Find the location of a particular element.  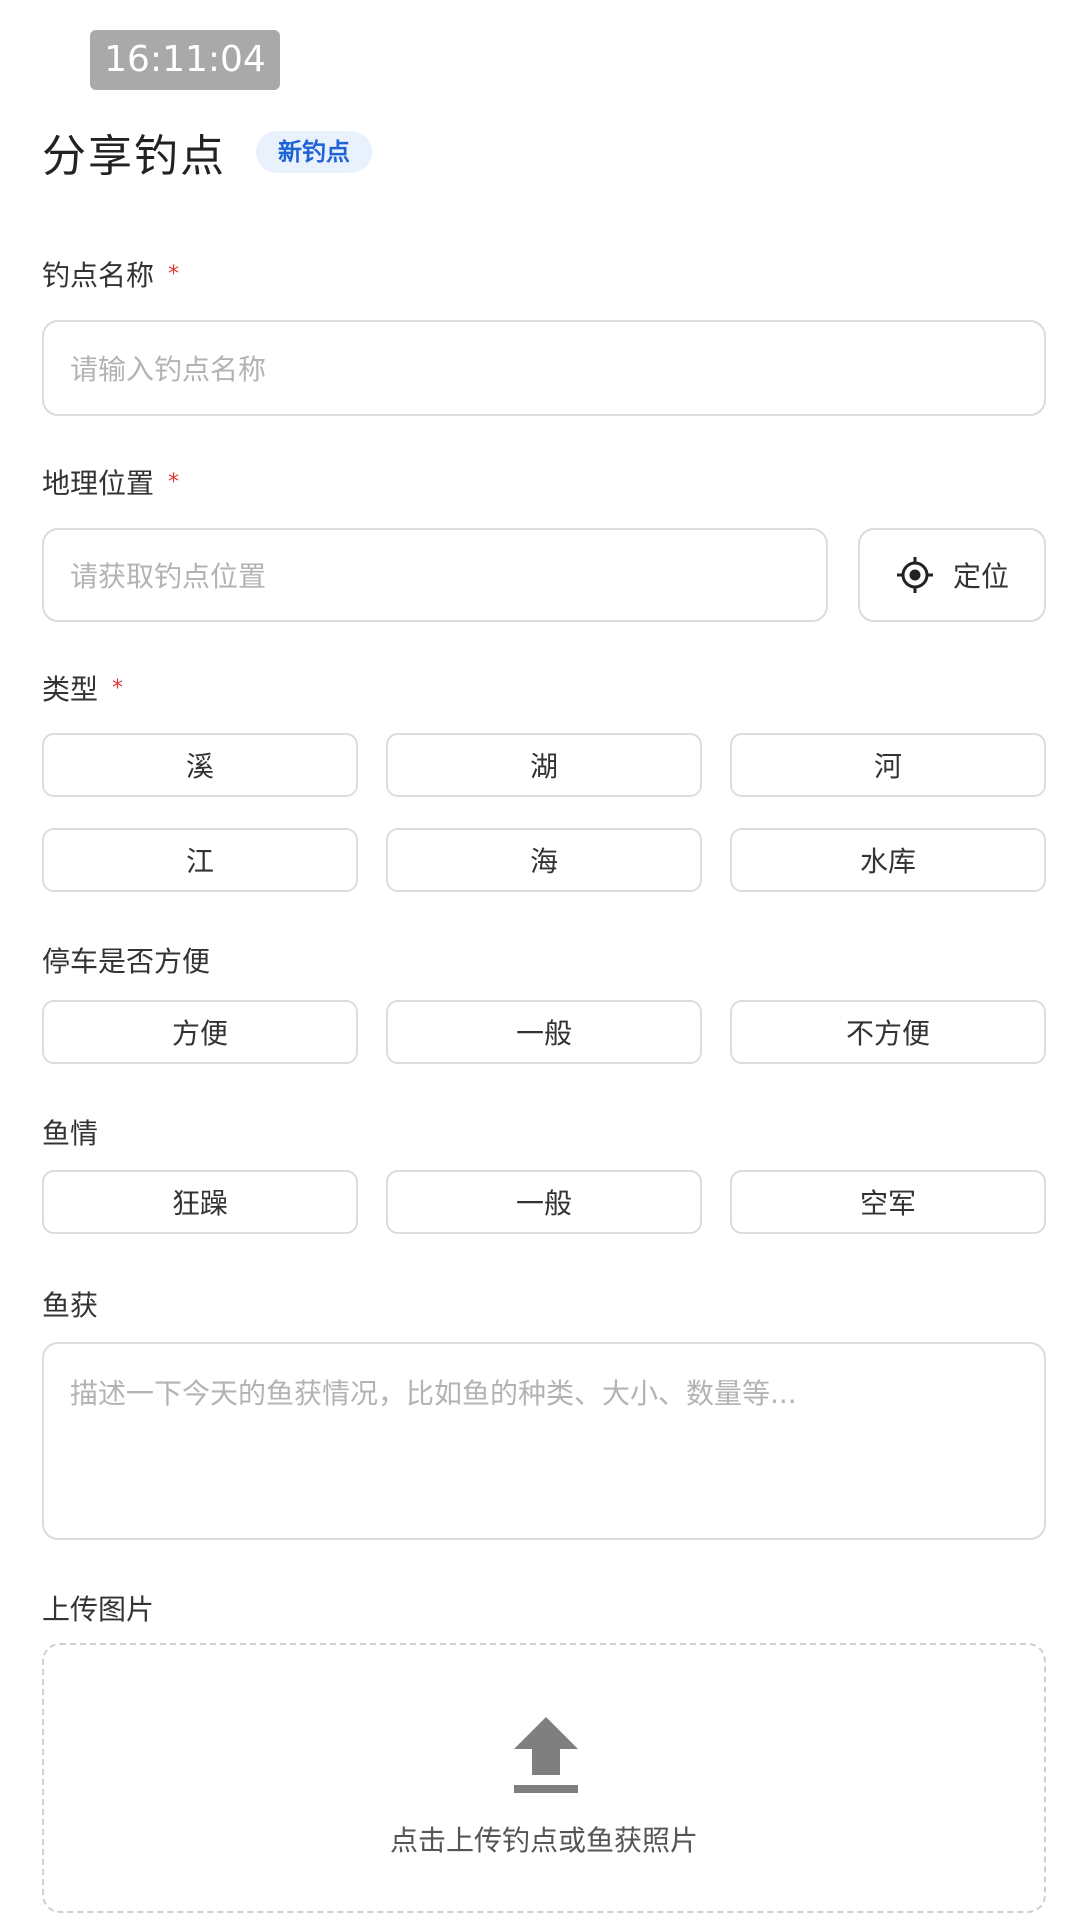

upload-label: 上传图片 is located at coordinates (98, 1609).